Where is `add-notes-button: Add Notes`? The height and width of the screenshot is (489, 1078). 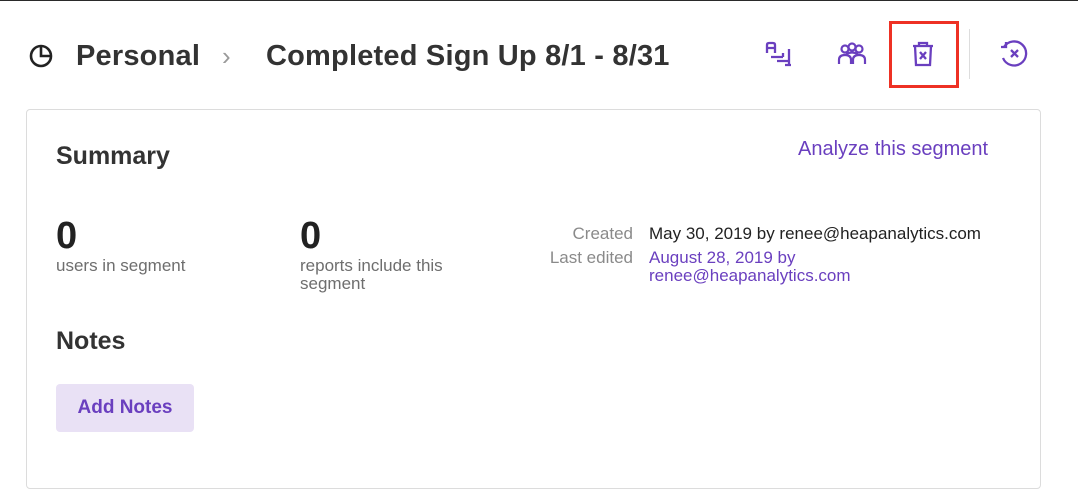 add-notes-button: Add Notes is located at coordinates (125, 408).